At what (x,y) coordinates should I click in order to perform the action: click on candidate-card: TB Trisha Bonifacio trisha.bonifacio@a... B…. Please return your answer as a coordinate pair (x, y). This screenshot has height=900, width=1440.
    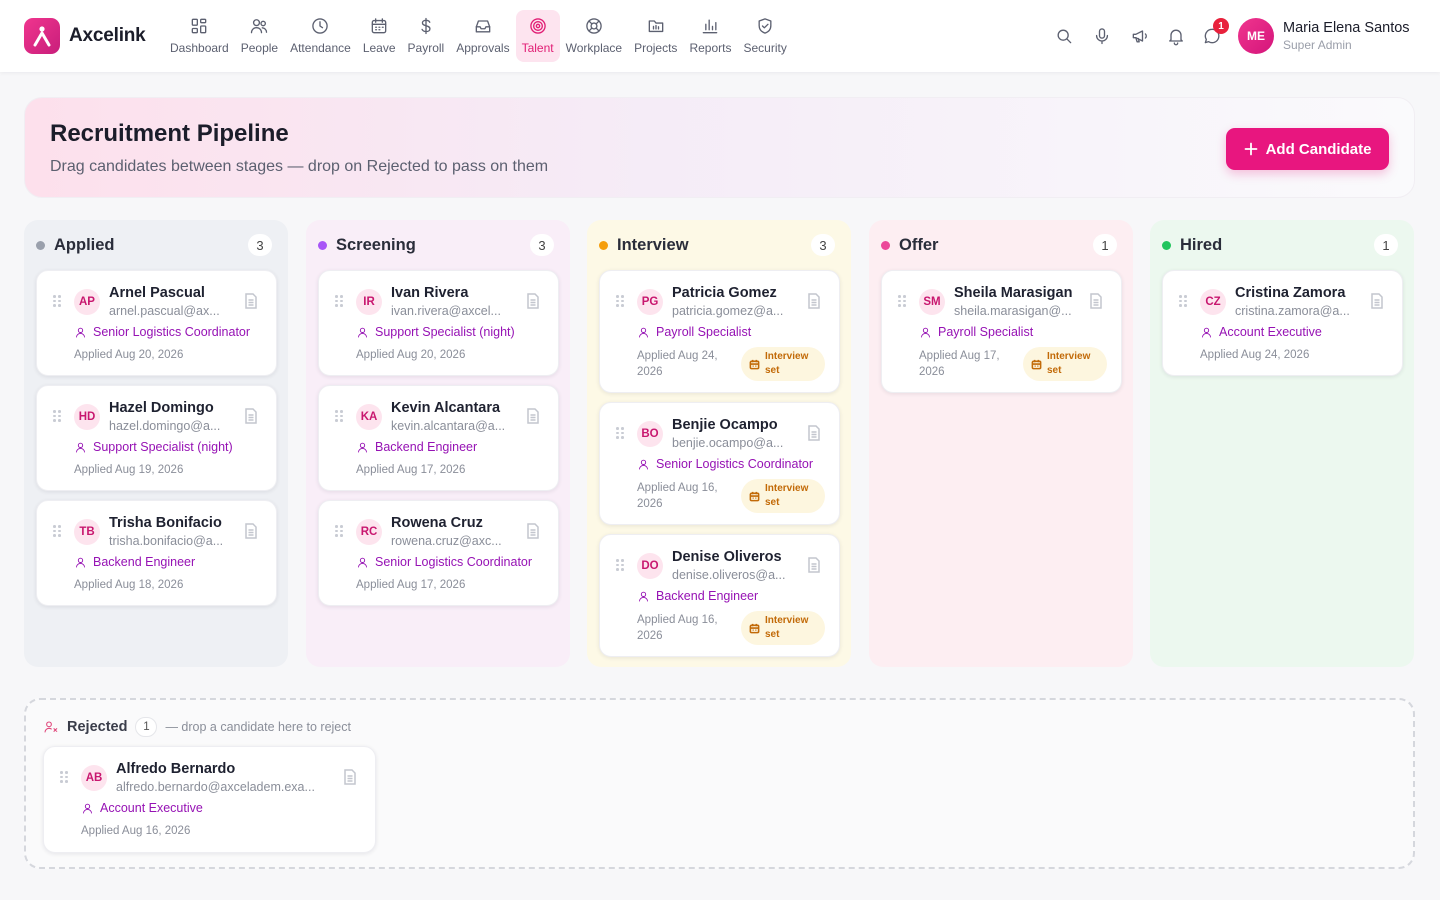
    Looking at the image, I should click on (156, 553).